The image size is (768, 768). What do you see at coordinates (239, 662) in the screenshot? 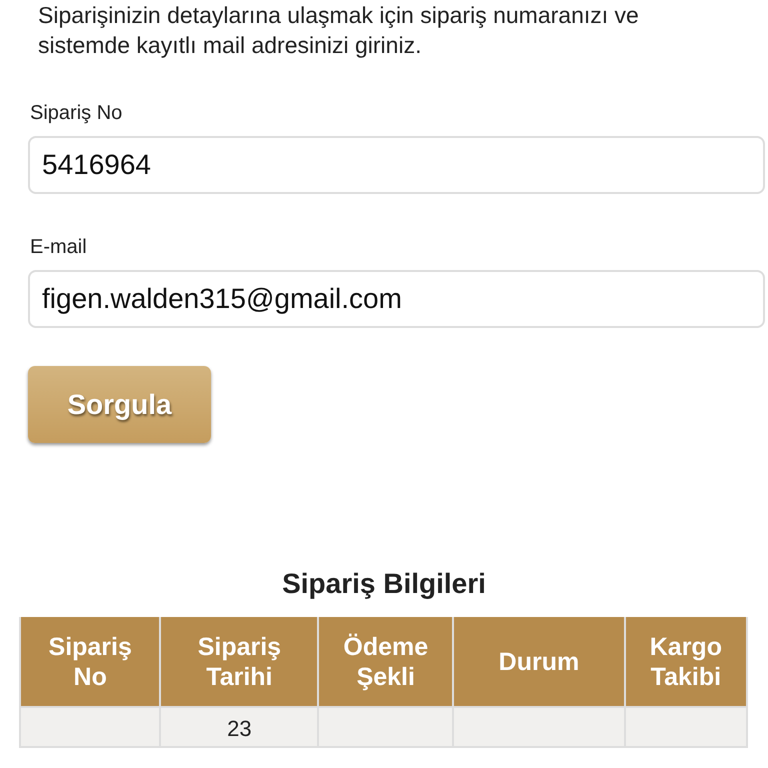
I see `column-header: Sipariş Tarihi` at bounding box center [239, 662].